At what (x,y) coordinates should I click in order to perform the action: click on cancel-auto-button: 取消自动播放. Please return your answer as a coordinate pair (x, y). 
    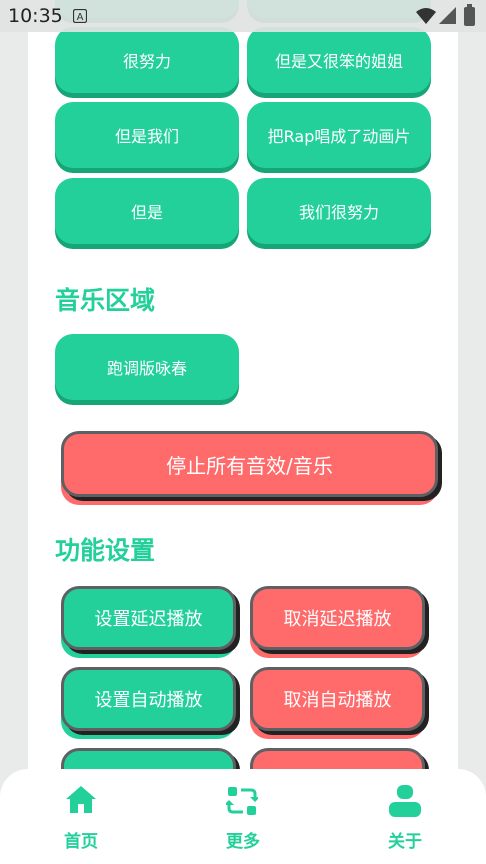
    Looking at the image, I should click on (337, 699).